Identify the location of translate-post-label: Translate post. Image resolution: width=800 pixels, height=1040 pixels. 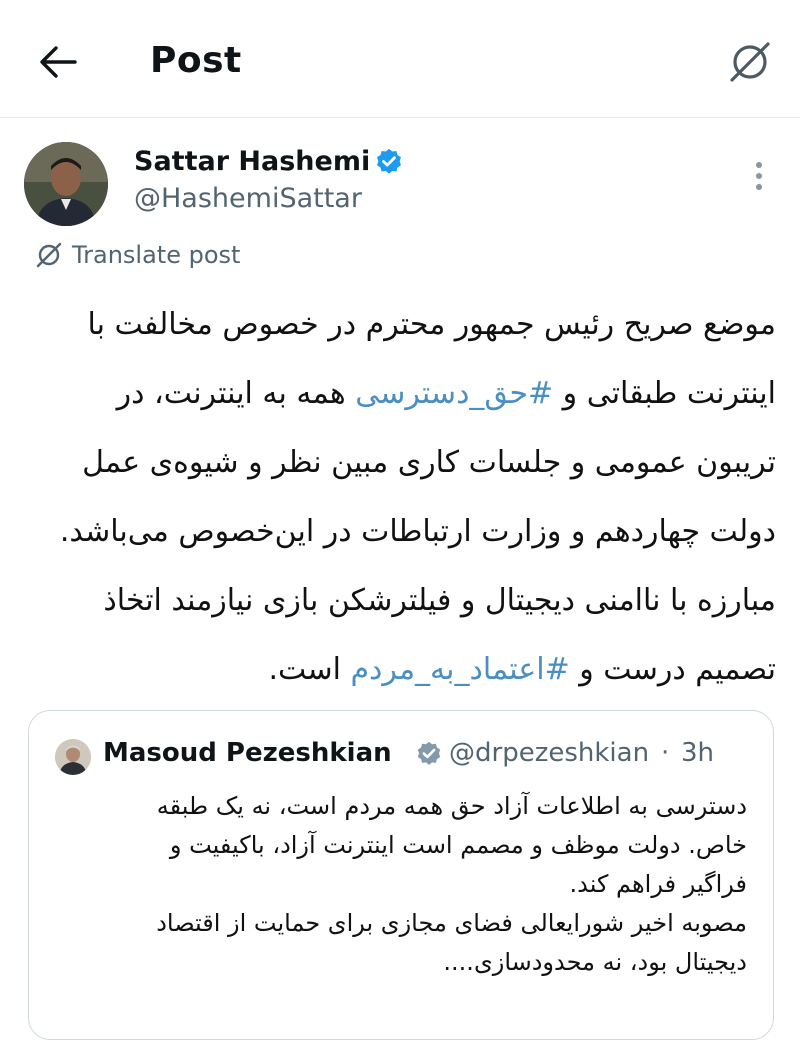
(156, 255).